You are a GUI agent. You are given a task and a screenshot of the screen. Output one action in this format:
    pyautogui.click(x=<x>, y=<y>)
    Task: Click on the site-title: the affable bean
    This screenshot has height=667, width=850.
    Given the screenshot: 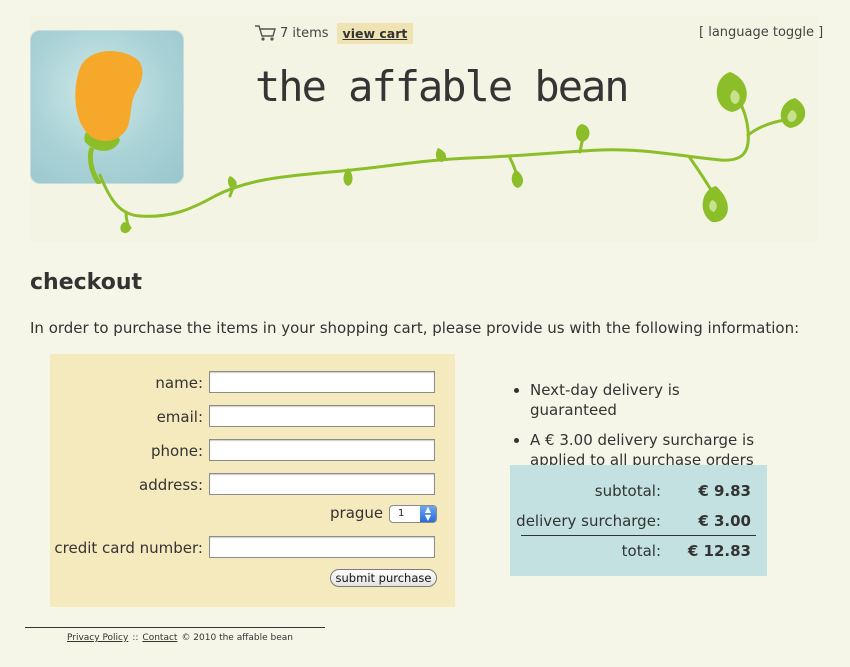 What is the action you would take?
    pyautogui.click(x=442, y=86)
    